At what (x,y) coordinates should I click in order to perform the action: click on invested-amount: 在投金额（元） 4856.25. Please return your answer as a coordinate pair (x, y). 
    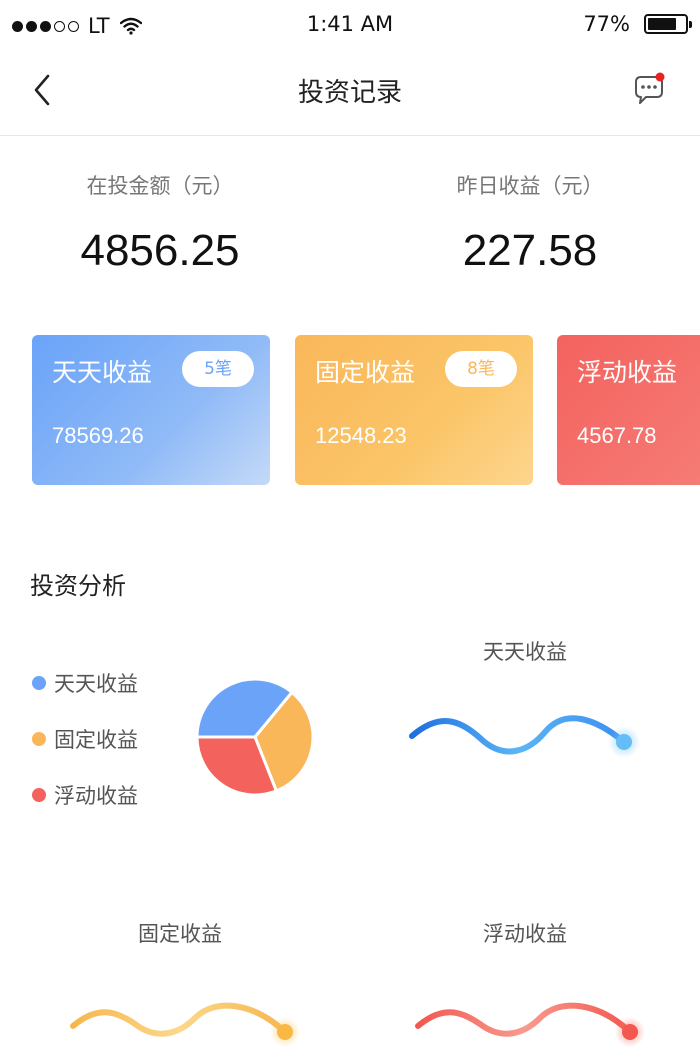
    Looking at the image, I should click on (160, 223).